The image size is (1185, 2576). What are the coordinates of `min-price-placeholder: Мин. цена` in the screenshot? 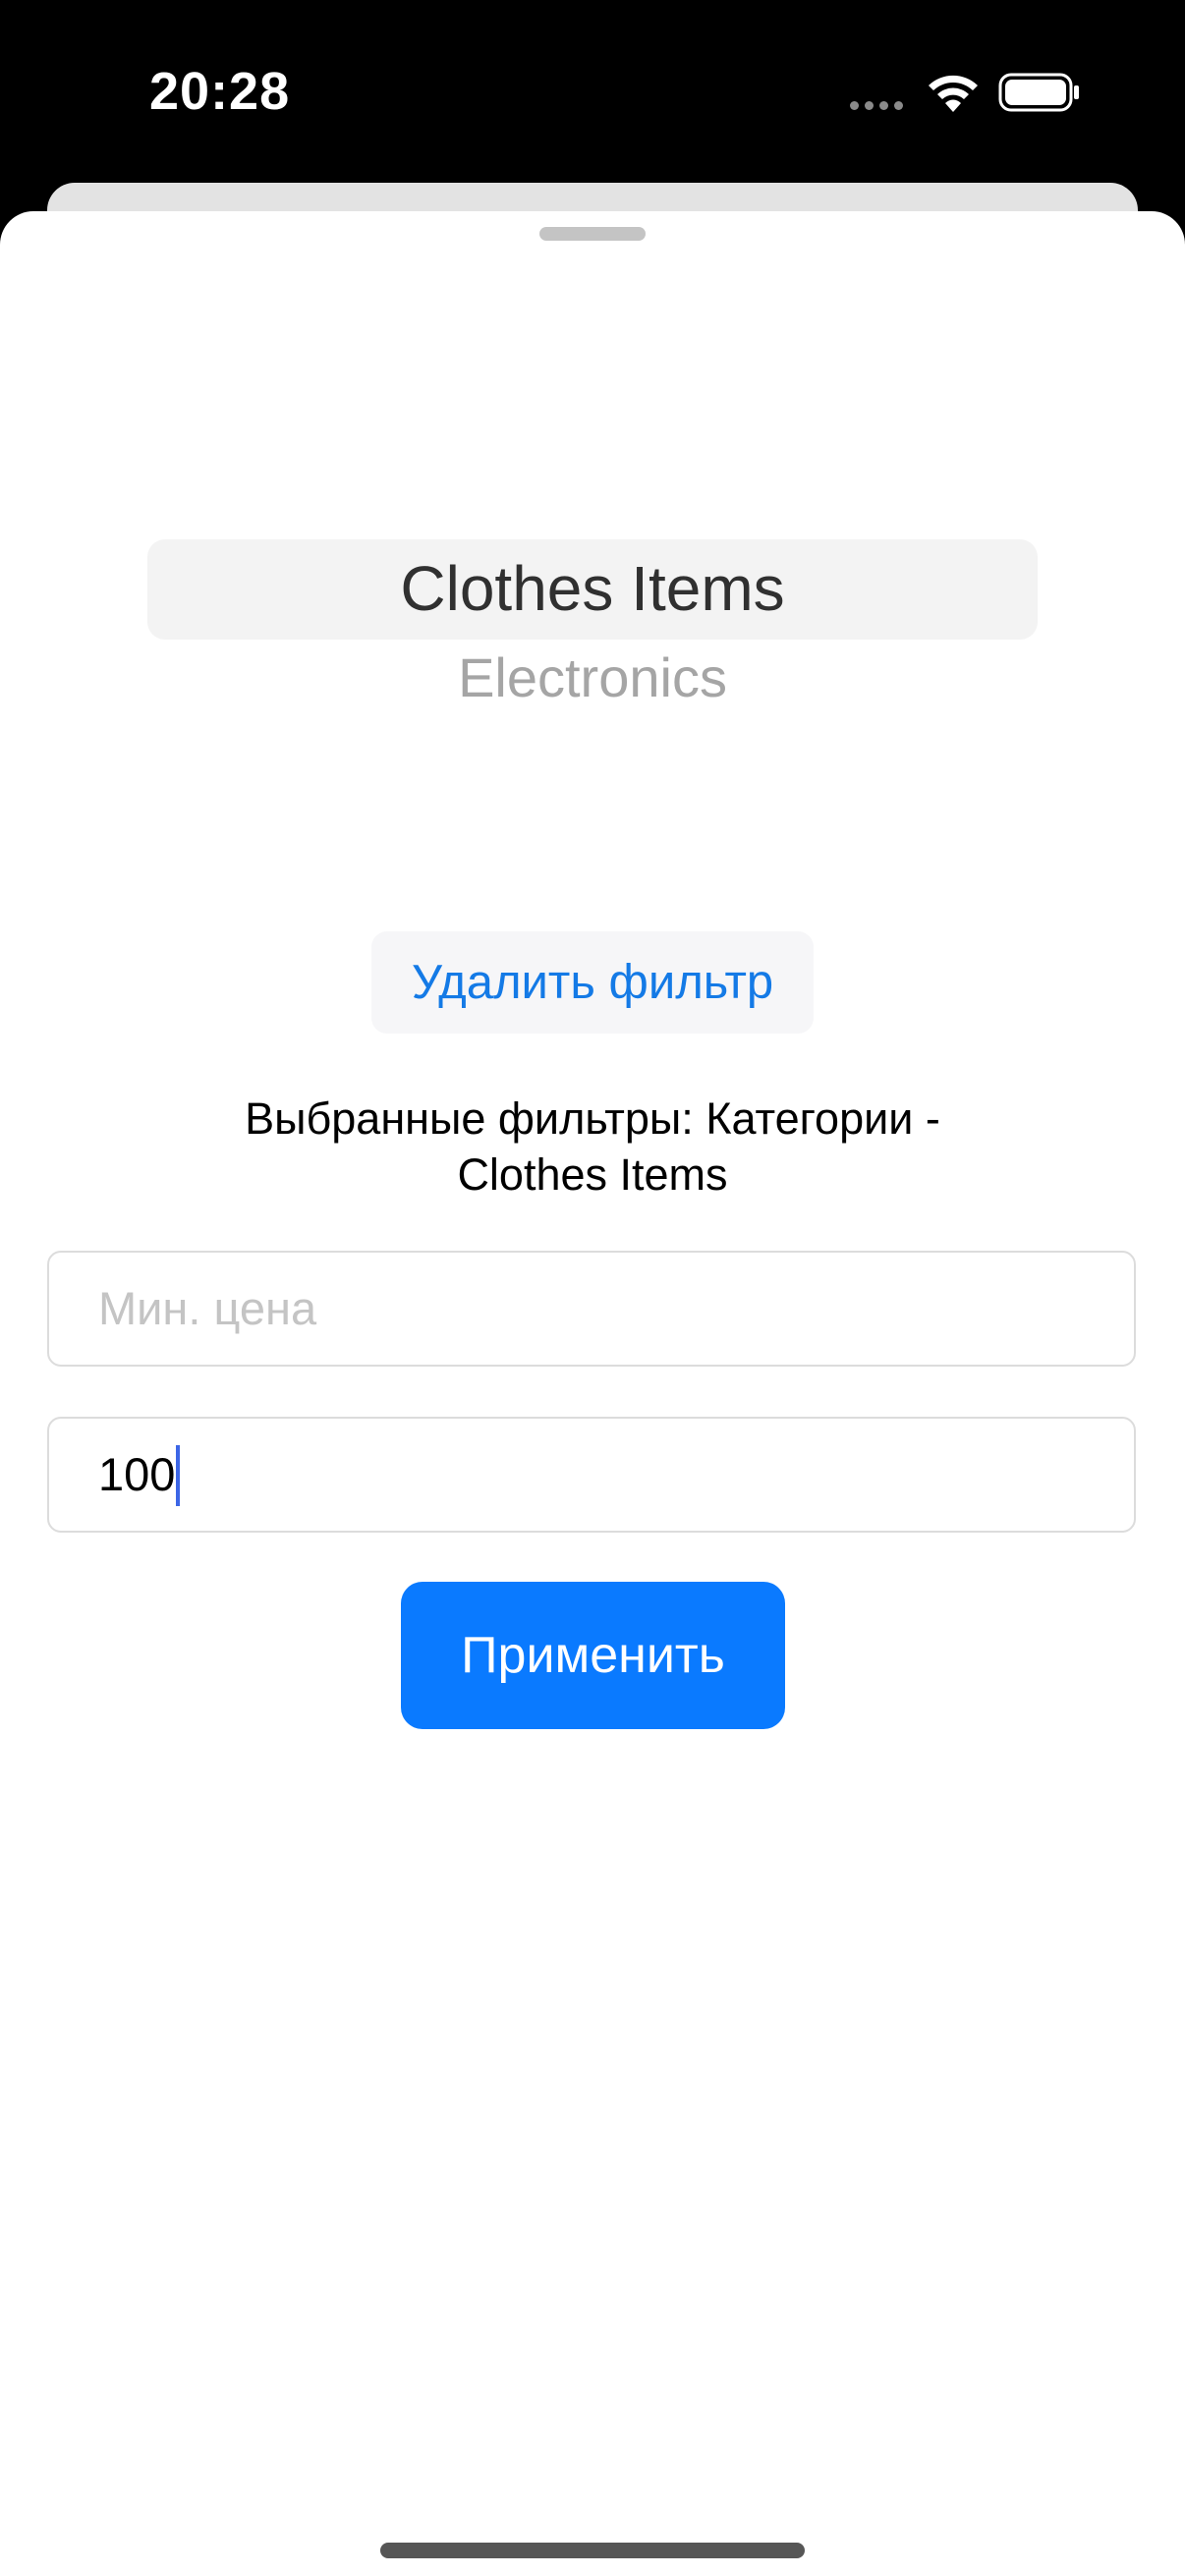 It's located at (208, 1308).